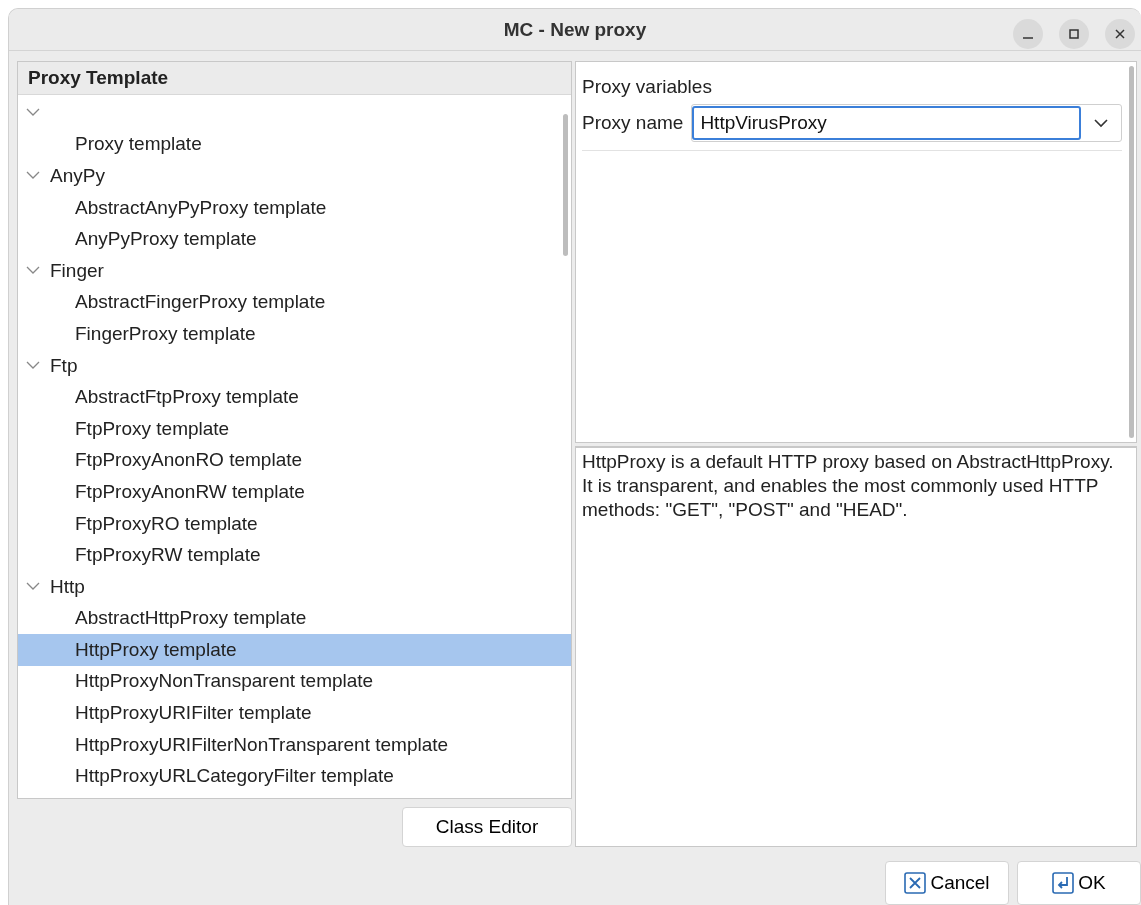  What do you see at coordinates (1028, 34) in the screenshot?
I see `minimize-button` at bounding box center [1028, 34].